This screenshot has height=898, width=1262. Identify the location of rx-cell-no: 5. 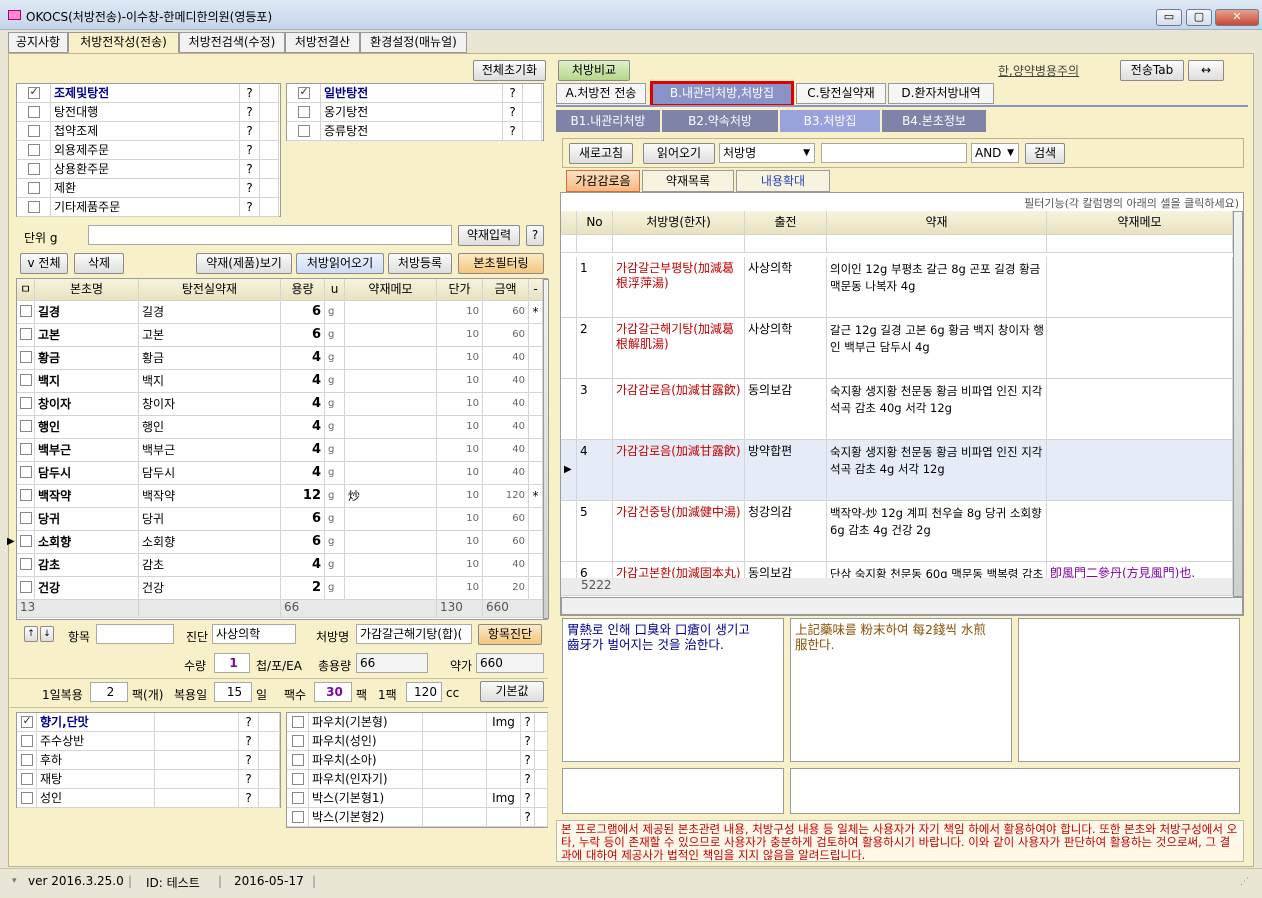
(595, 531).